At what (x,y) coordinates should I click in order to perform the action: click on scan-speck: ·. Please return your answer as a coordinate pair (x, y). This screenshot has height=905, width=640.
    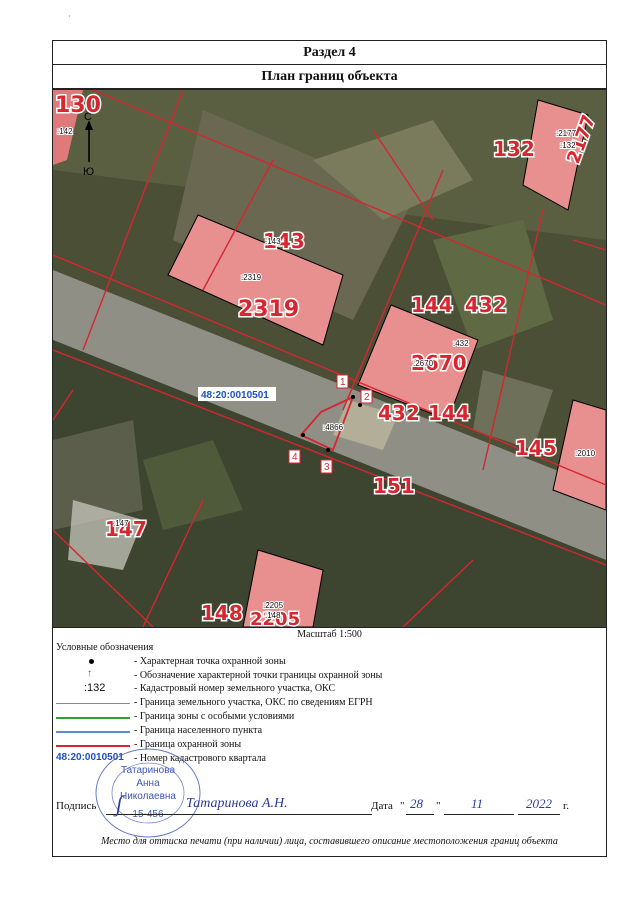
    Looking at the image, I should click on (69, 16).